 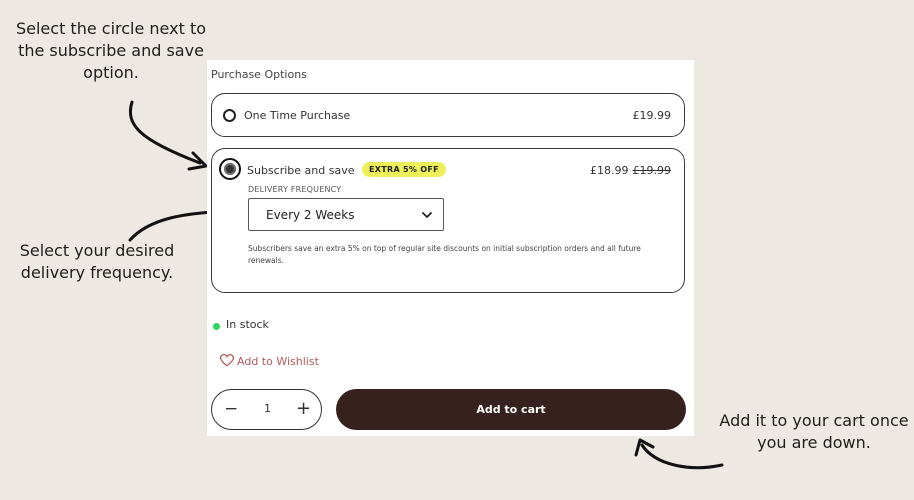 What do you see at coordinates (609, 170) in the screenshot?
I see `subscribe-current-price: £18.99` at bounding box center [609, 170].